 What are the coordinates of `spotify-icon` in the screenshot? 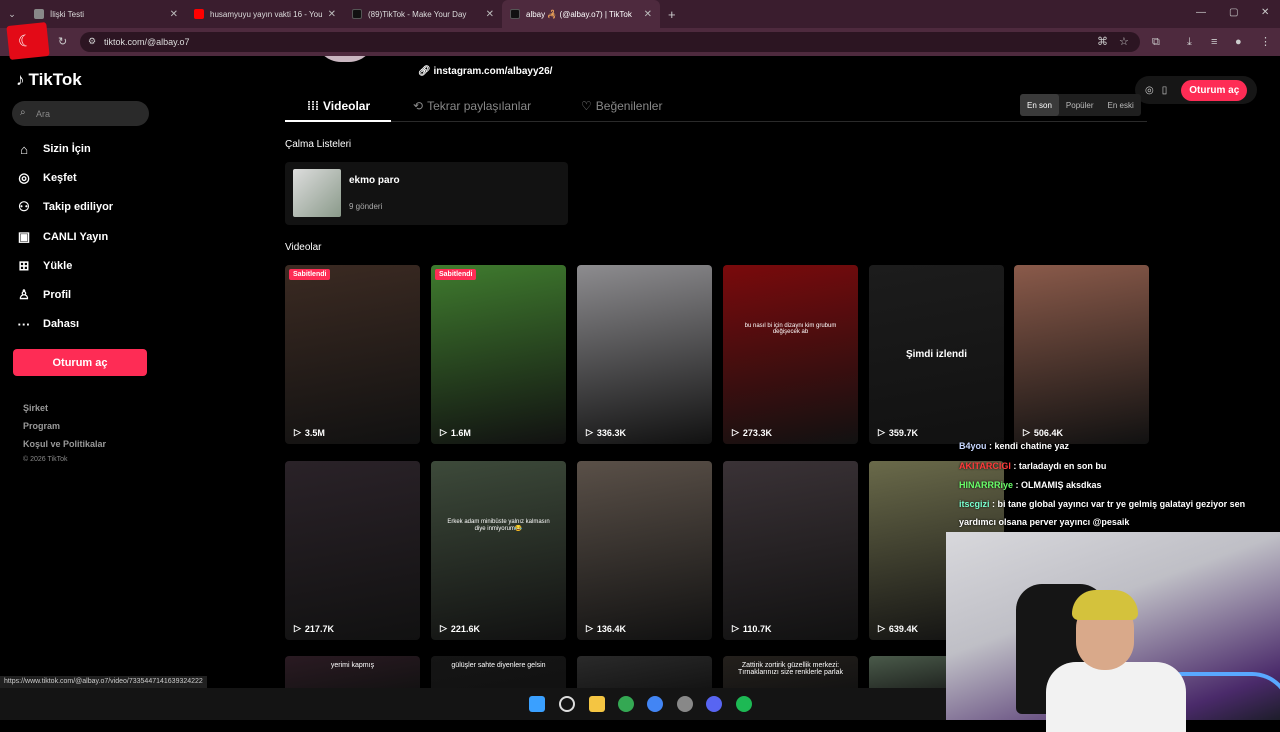 It's located at (744, 704).